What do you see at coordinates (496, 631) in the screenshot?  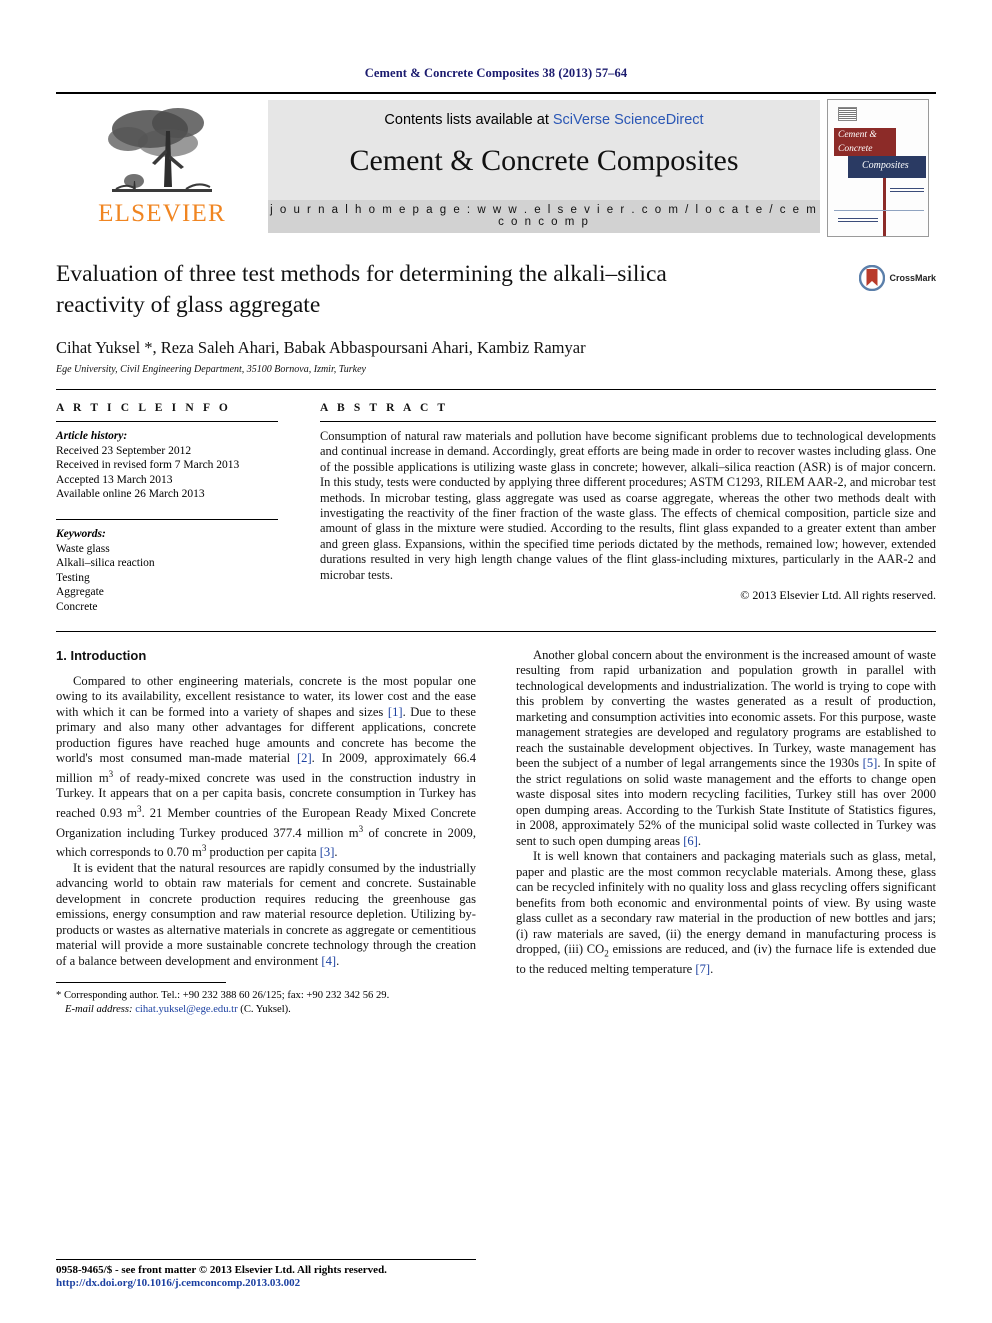 I see `divider-body` at bounding box center [496, 631].